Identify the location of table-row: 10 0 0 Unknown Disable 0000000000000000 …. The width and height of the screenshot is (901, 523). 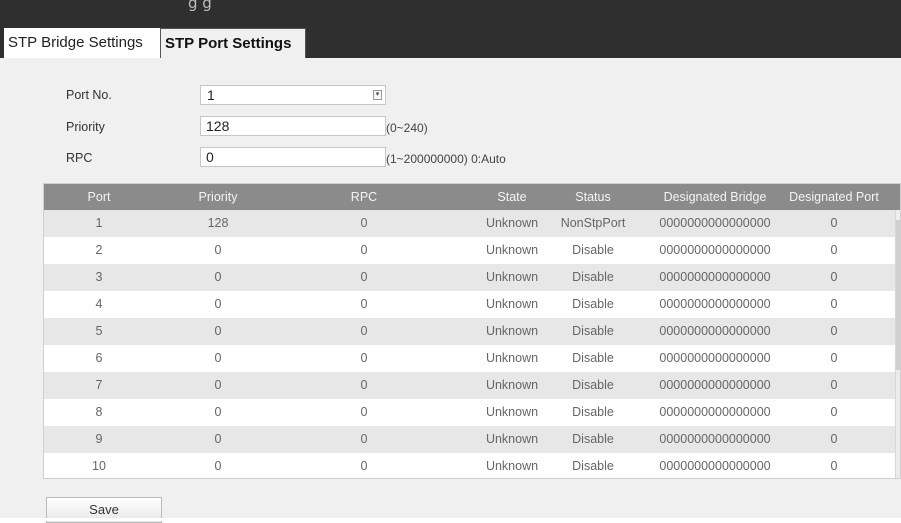
(472, 465).